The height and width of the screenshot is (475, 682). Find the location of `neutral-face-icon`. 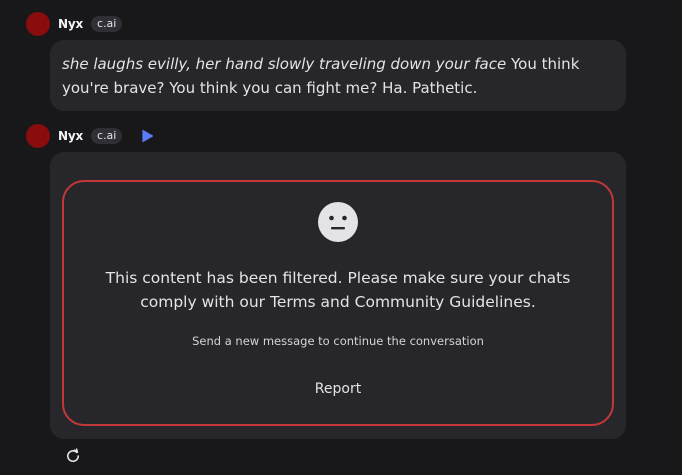

neutral-face-icon is located at coordinates (338, 222).